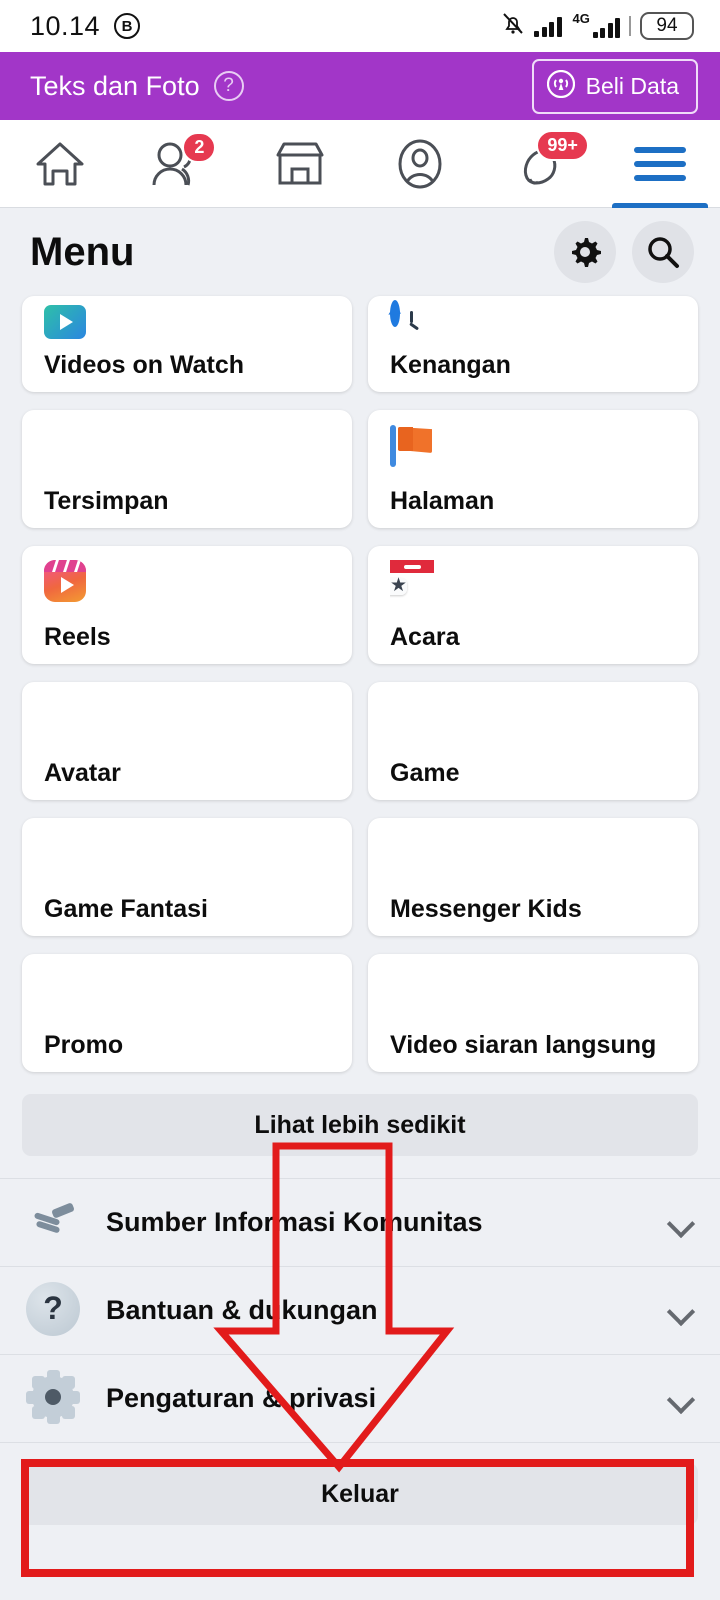 Image resolution: width=720 pixels, height=1600 pixels. Describe the element at coordinates (667, 26) in the screenshot. I see `battery-indicator: 94` at that location.